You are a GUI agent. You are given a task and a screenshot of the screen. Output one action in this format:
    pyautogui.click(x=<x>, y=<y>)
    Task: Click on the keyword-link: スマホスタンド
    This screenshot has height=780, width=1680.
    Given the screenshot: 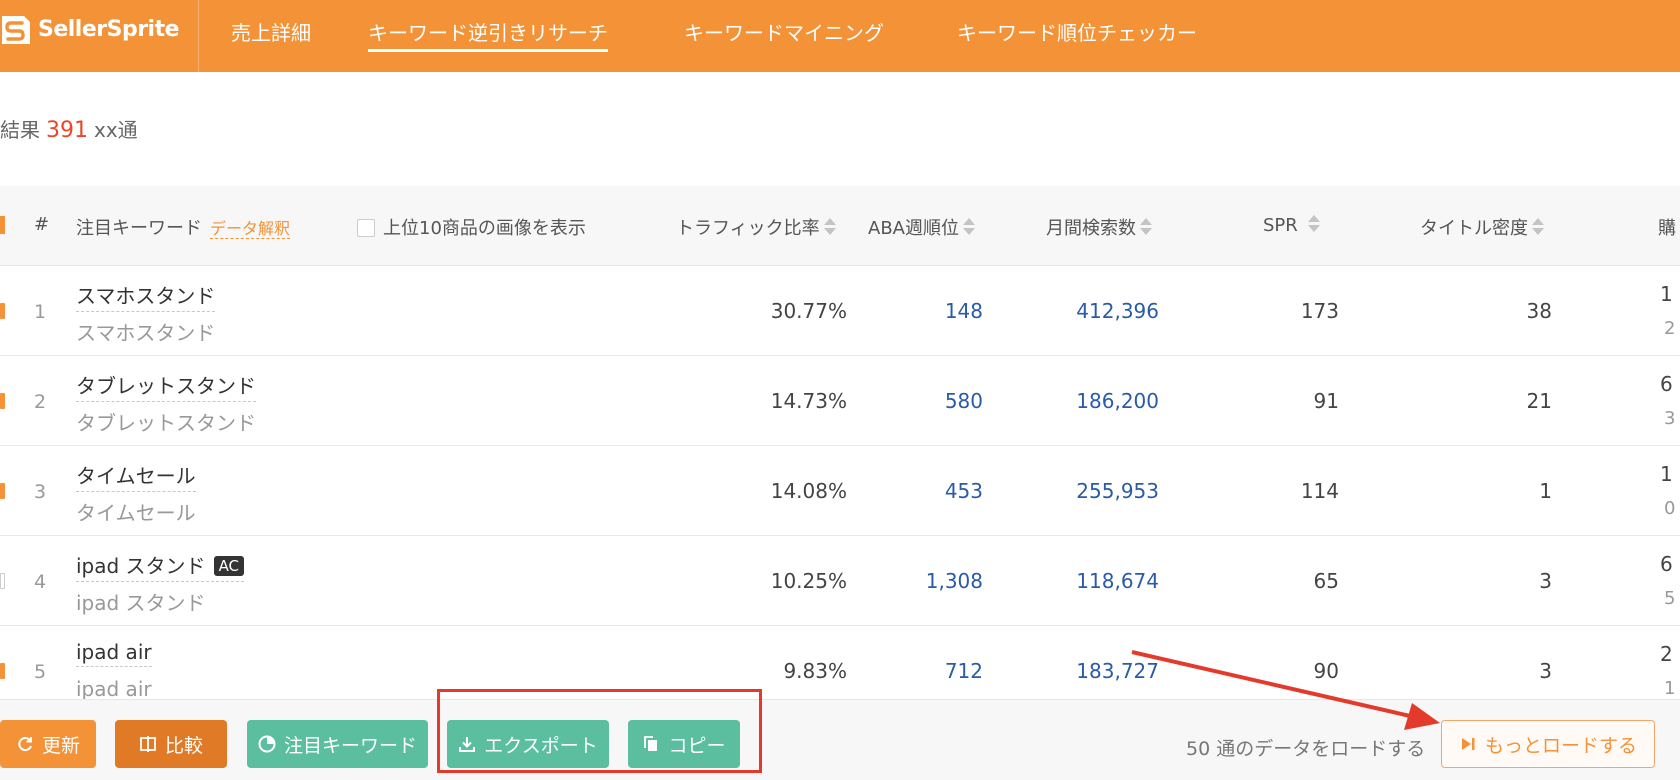 What is the action you would take?
    pyautogui.click(x=146, y=296)
    